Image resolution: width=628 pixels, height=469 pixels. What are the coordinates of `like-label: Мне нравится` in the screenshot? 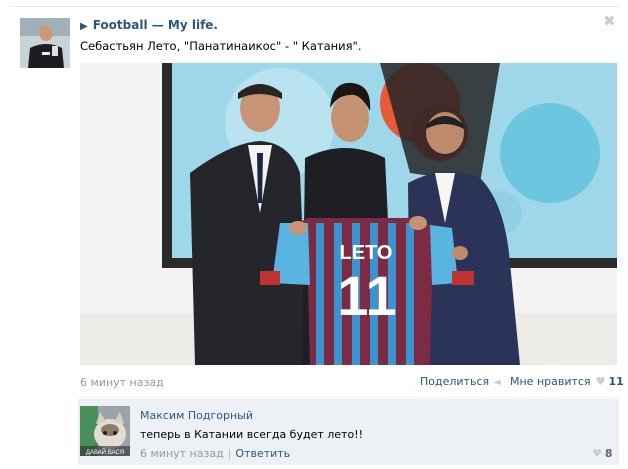 It's located at (550, 381).